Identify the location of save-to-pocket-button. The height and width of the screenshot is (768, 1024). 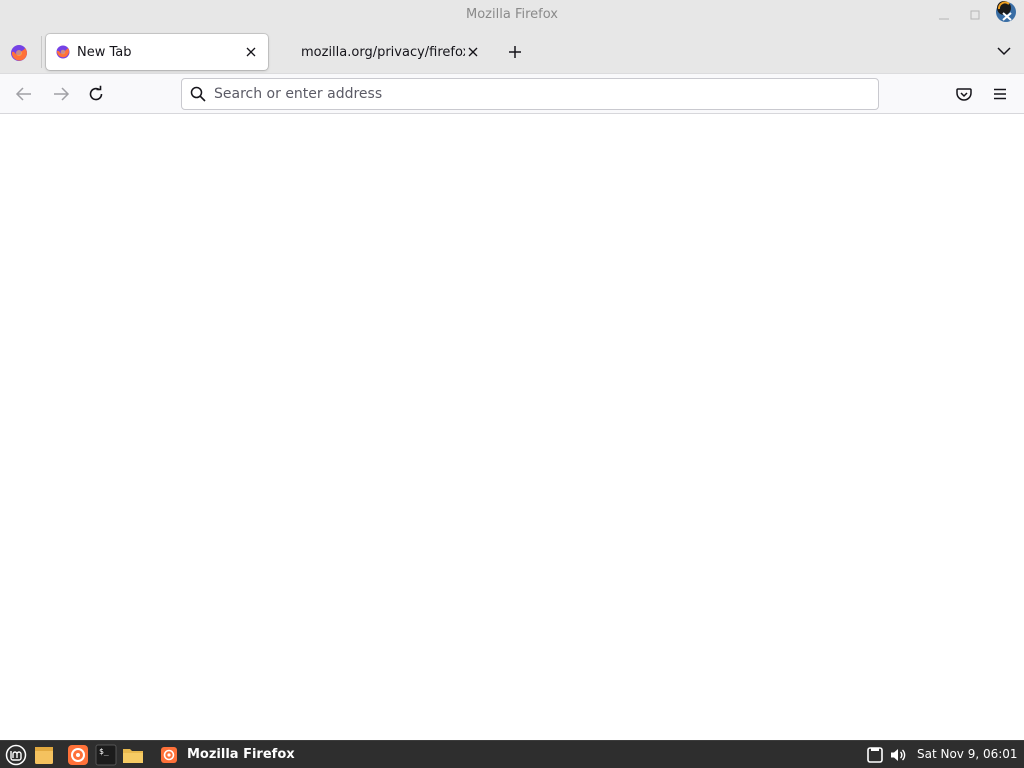
(964, 94).